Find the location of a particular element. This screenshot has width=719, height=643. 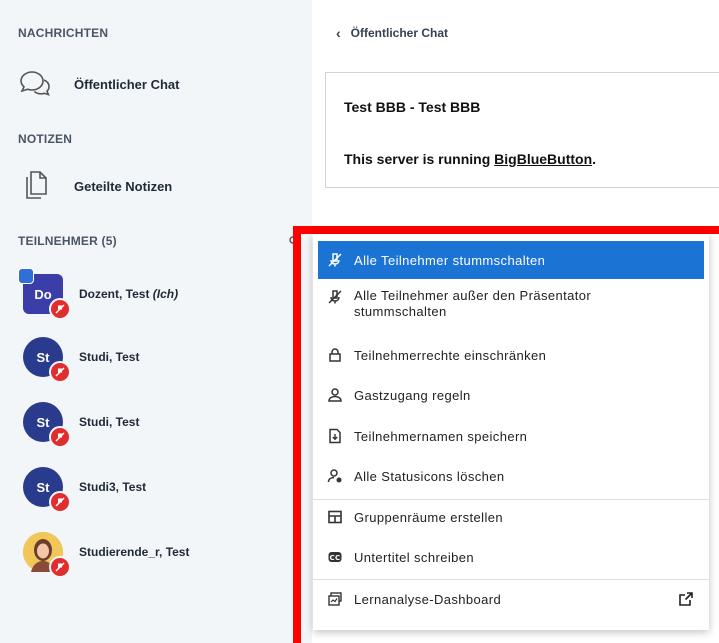

avatar-photo is located at coordinates (47, 555).